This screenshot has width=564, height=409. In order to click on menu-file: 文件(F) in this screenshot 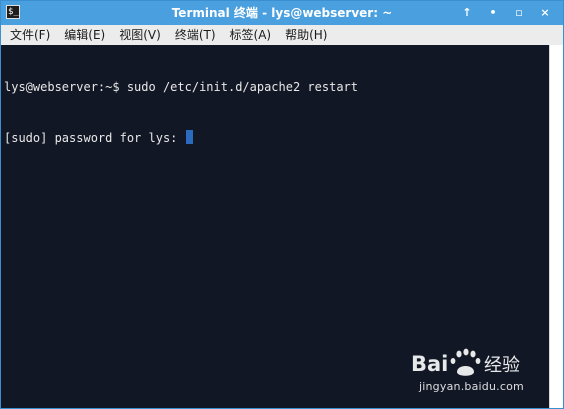, I will do `click(30, 35)`.